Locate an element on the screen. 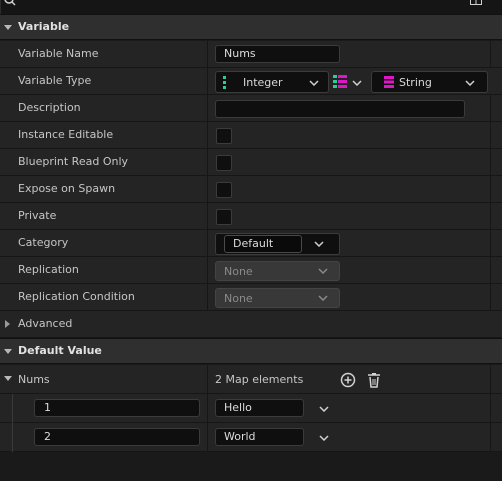 The image size is (502, 481). variable-name-input: Nums is located at coordinates (277, 54).